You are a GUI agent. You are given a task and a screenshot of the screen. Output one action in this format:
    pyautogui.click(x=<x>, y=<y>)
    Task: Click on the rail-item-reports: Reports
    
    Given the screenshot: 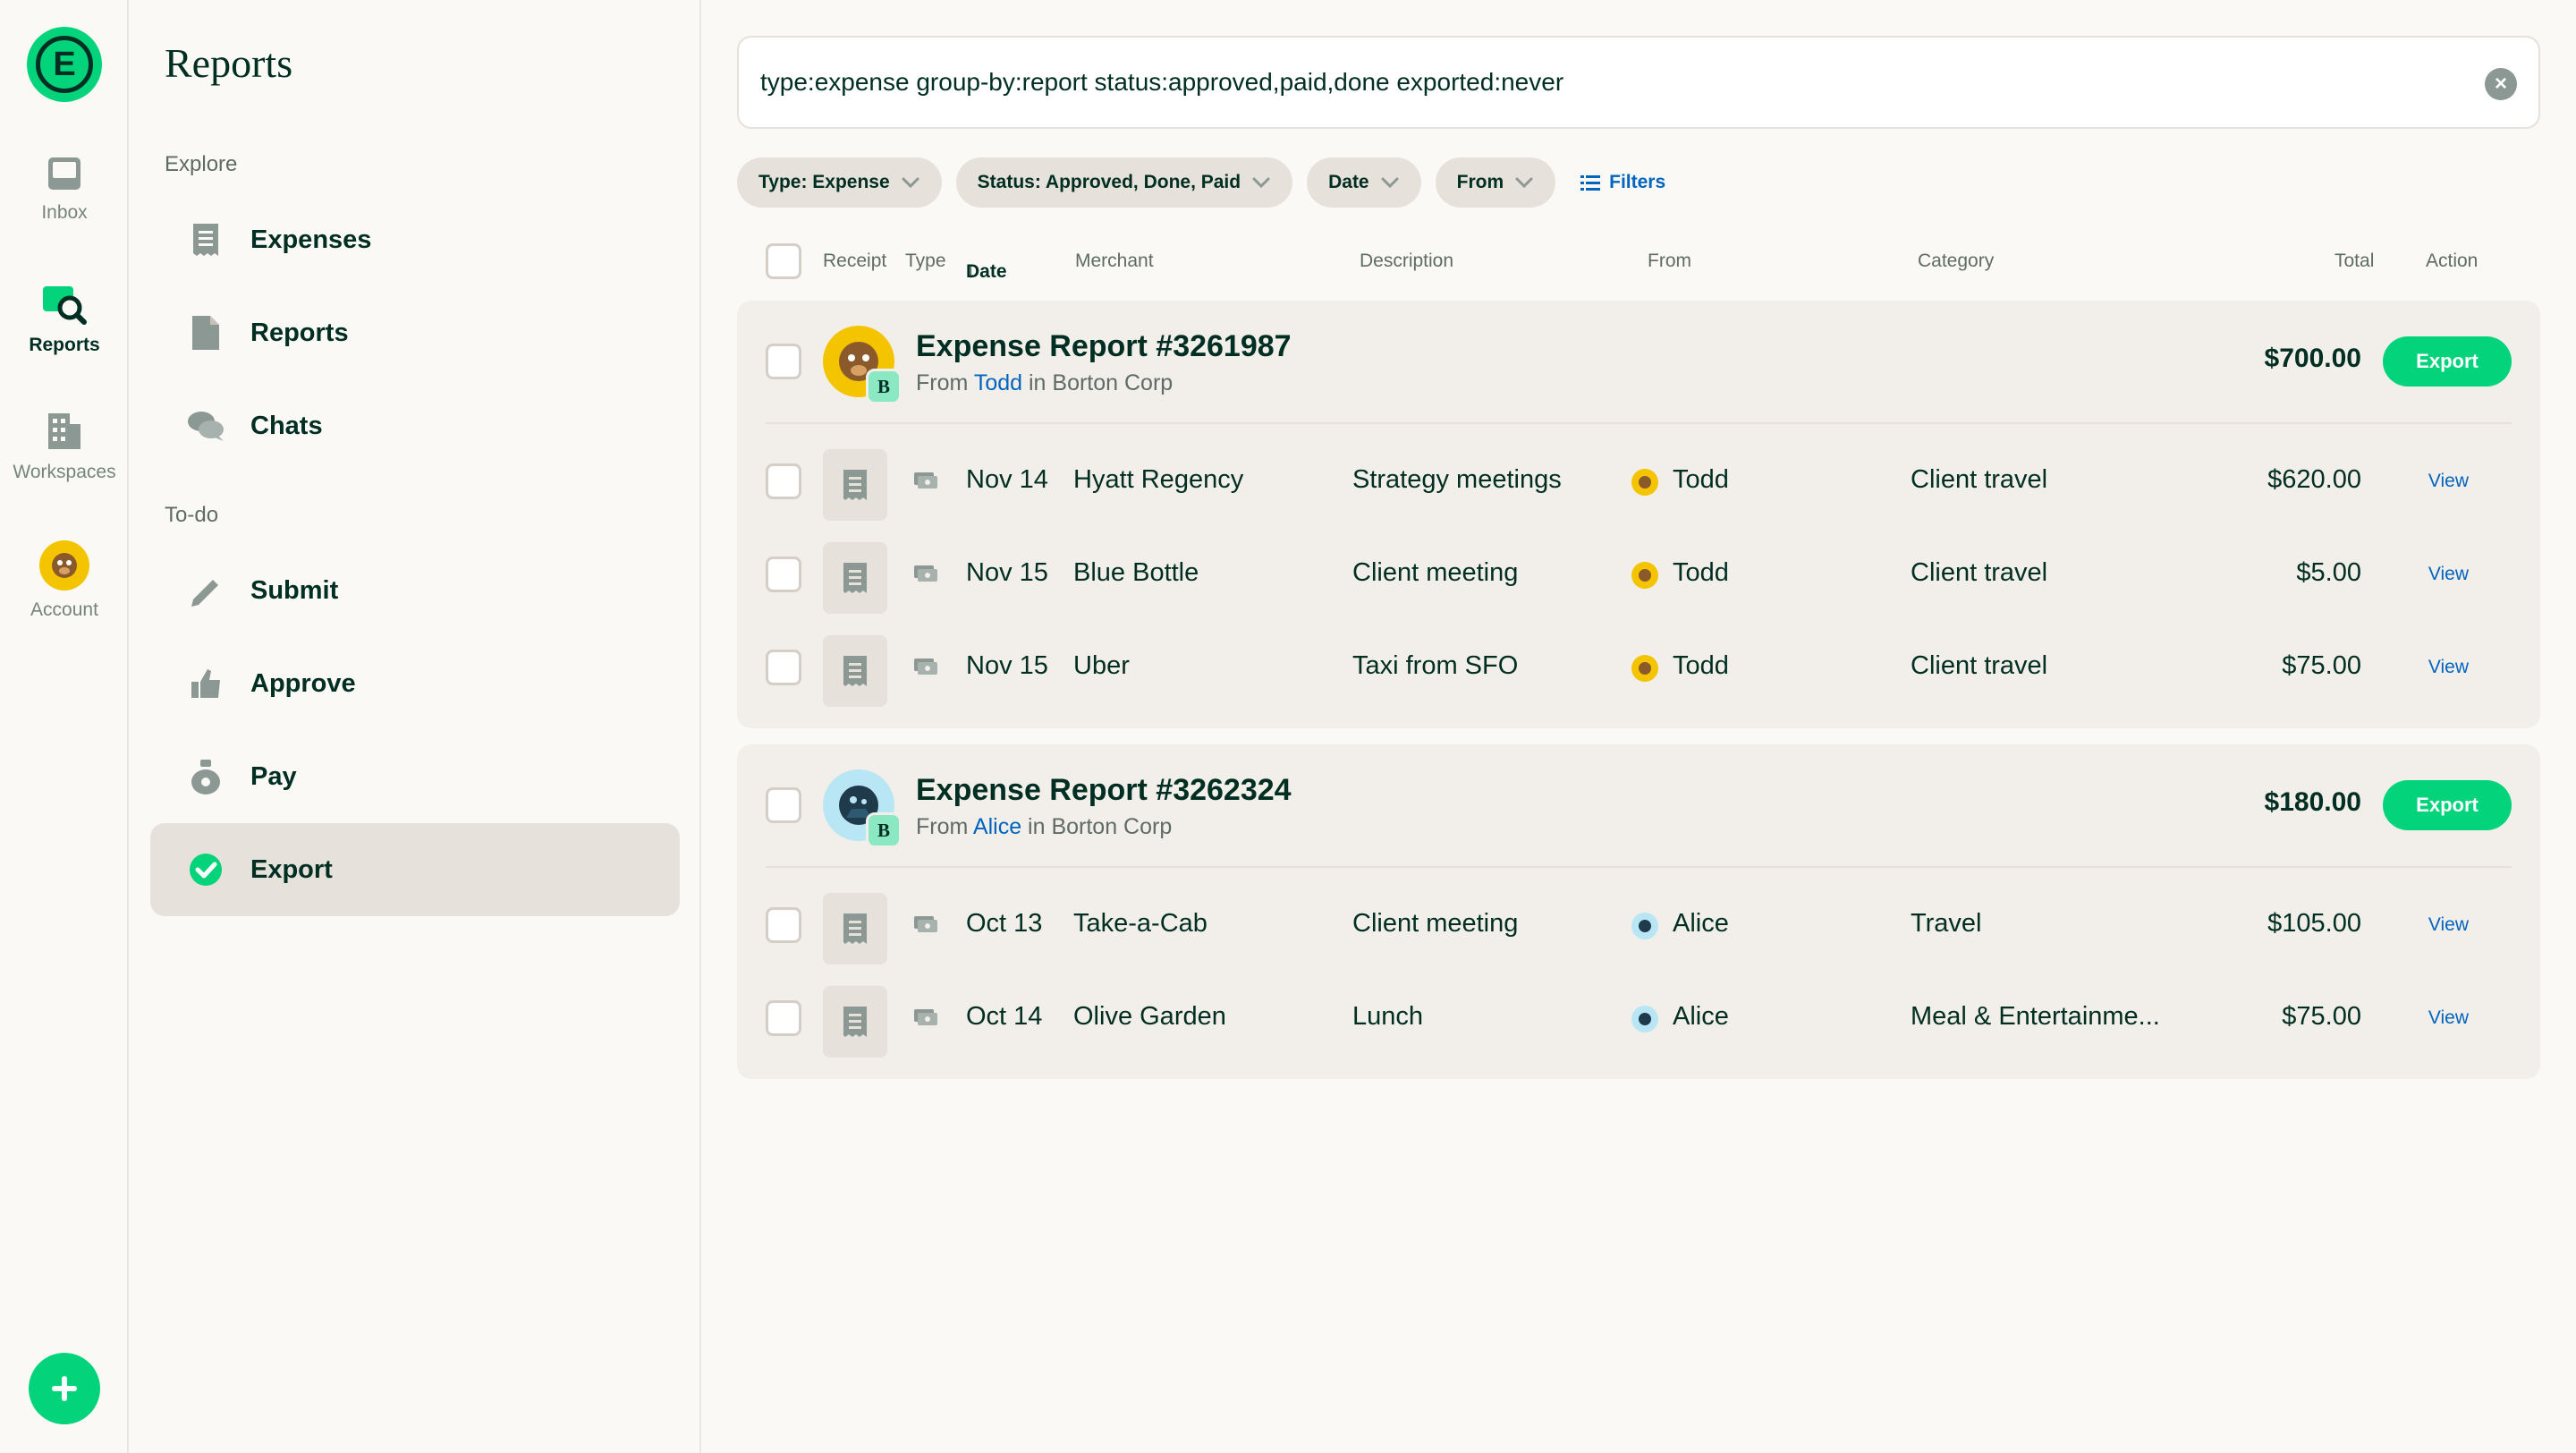 What is the action you would take?
    pyautogui.click(x=64, y=319)
    